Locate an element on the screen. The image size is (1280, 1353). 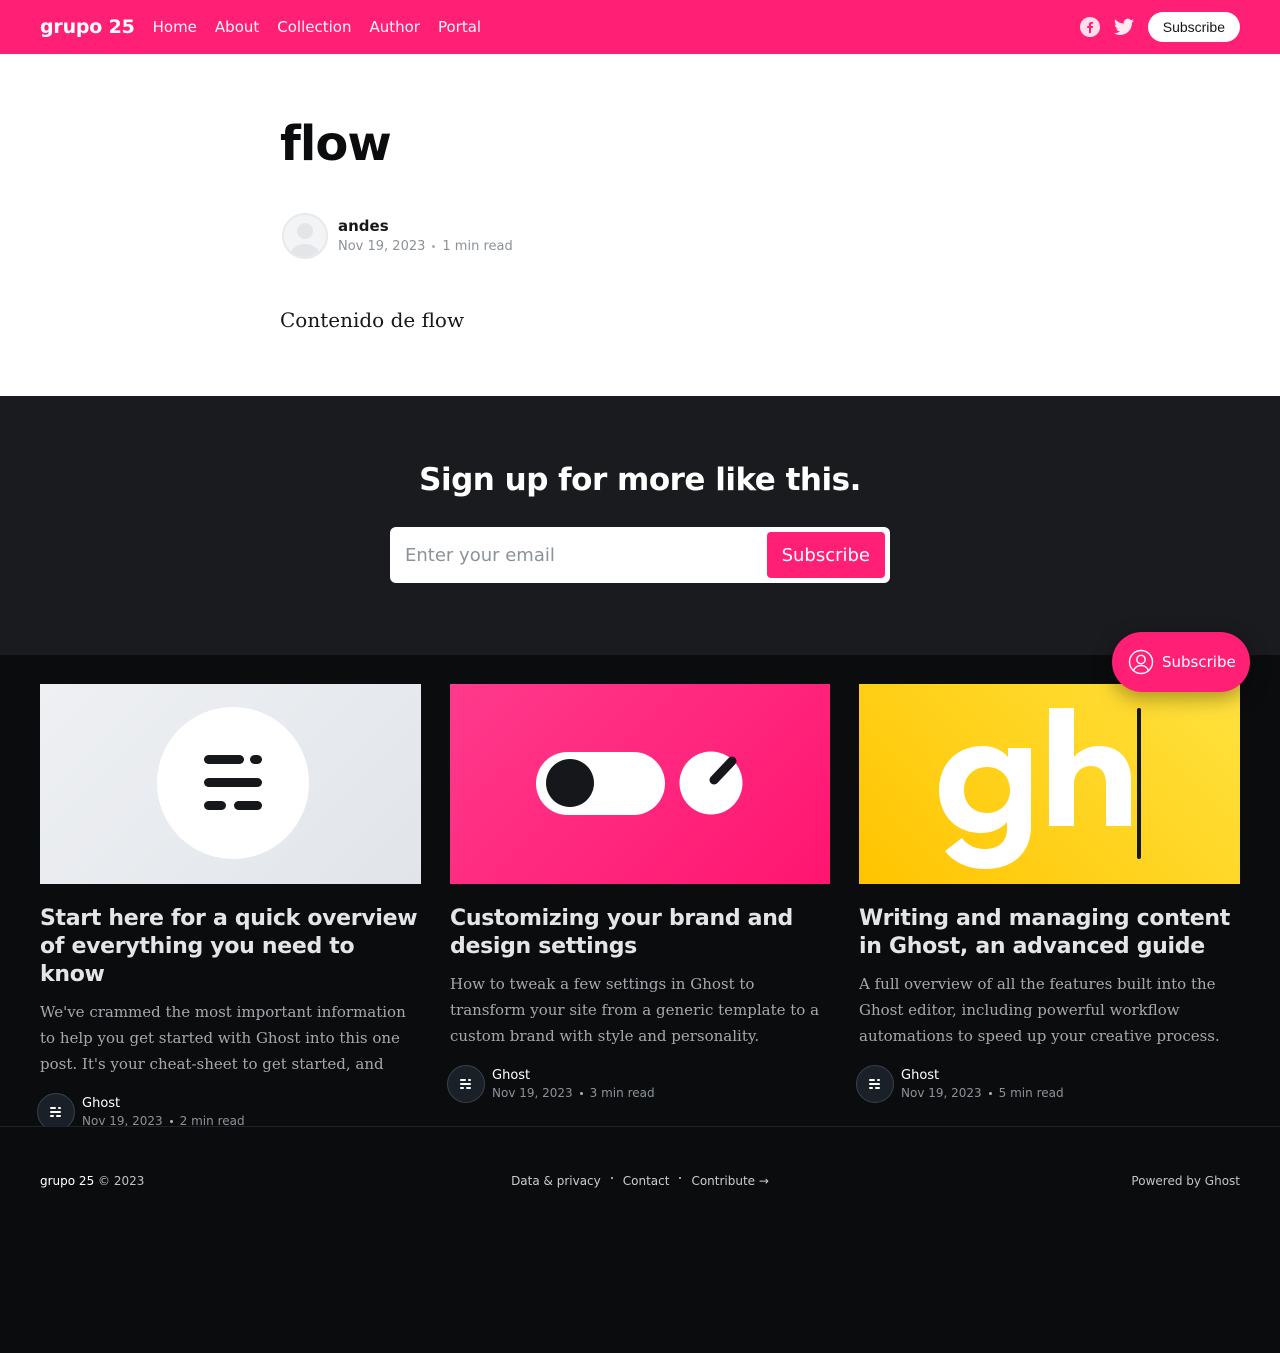
article-byline: andes Nov 19, 2023 1 min read is located at coordinates (397, 236).